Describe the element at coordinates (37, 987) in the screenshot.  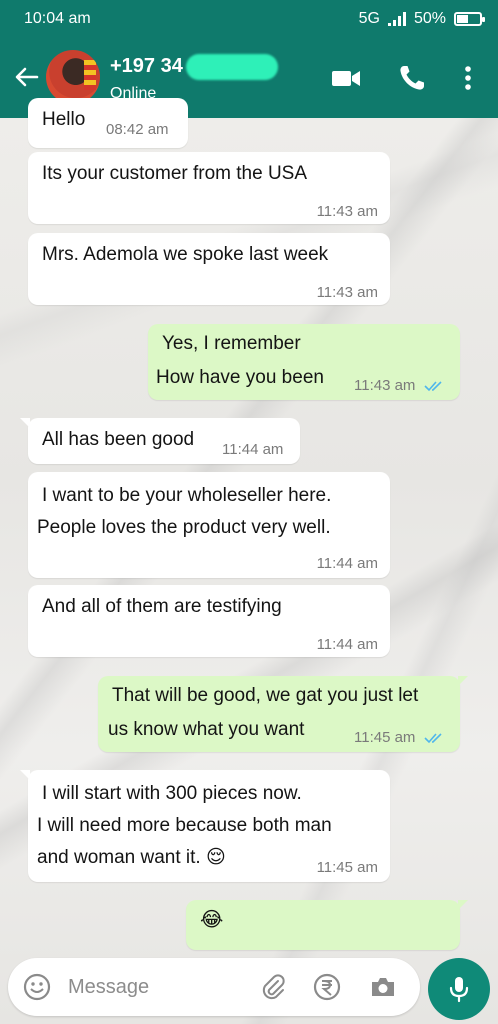
I see `emoji-icon` at that location.